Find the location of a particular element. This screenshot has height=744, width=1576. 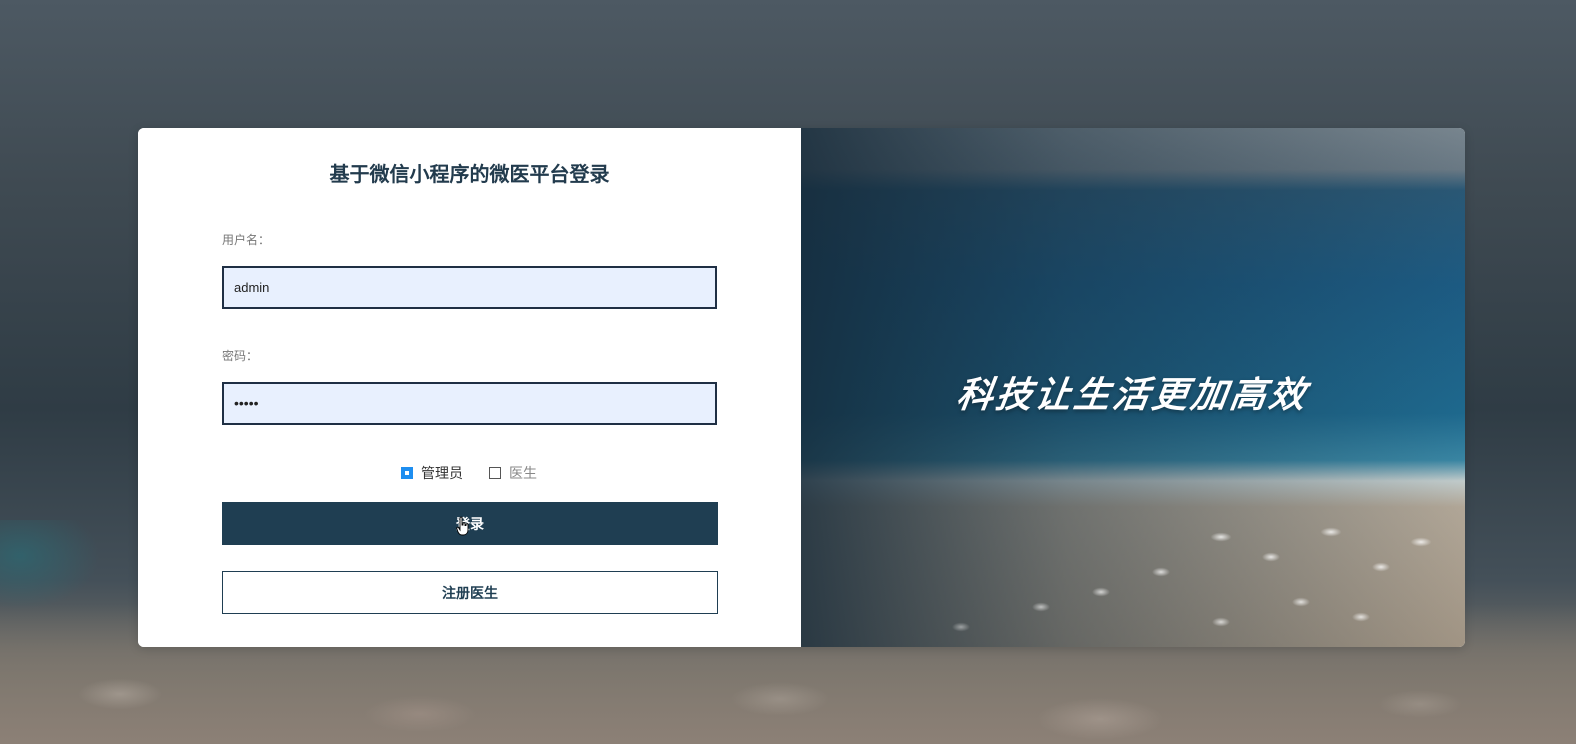

role-option-admin: 管理员 is located at coordinates (432, 473).